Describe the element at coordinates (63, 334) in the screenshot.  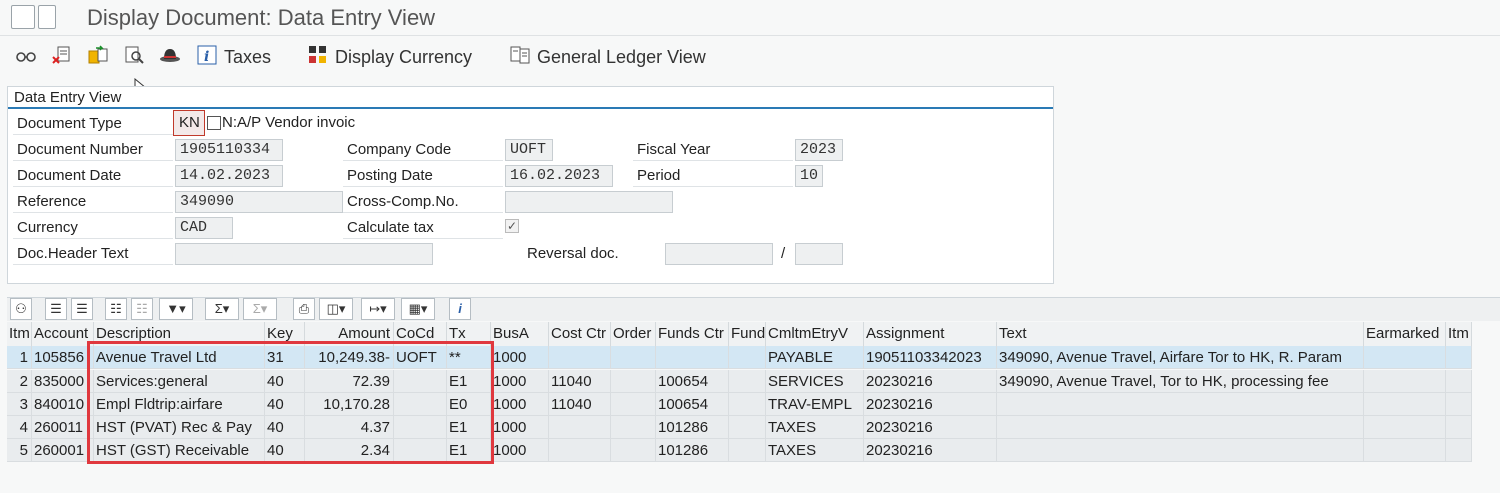
I see `col-account: Account` at that location.